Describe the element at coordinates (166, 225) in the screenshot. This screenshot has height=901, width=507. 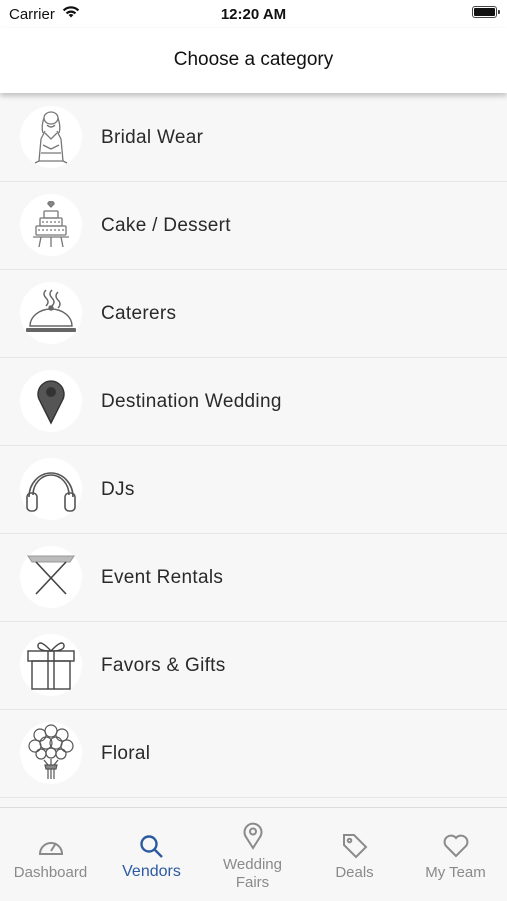
I see `category-label: Cake / Dessert` at that location.